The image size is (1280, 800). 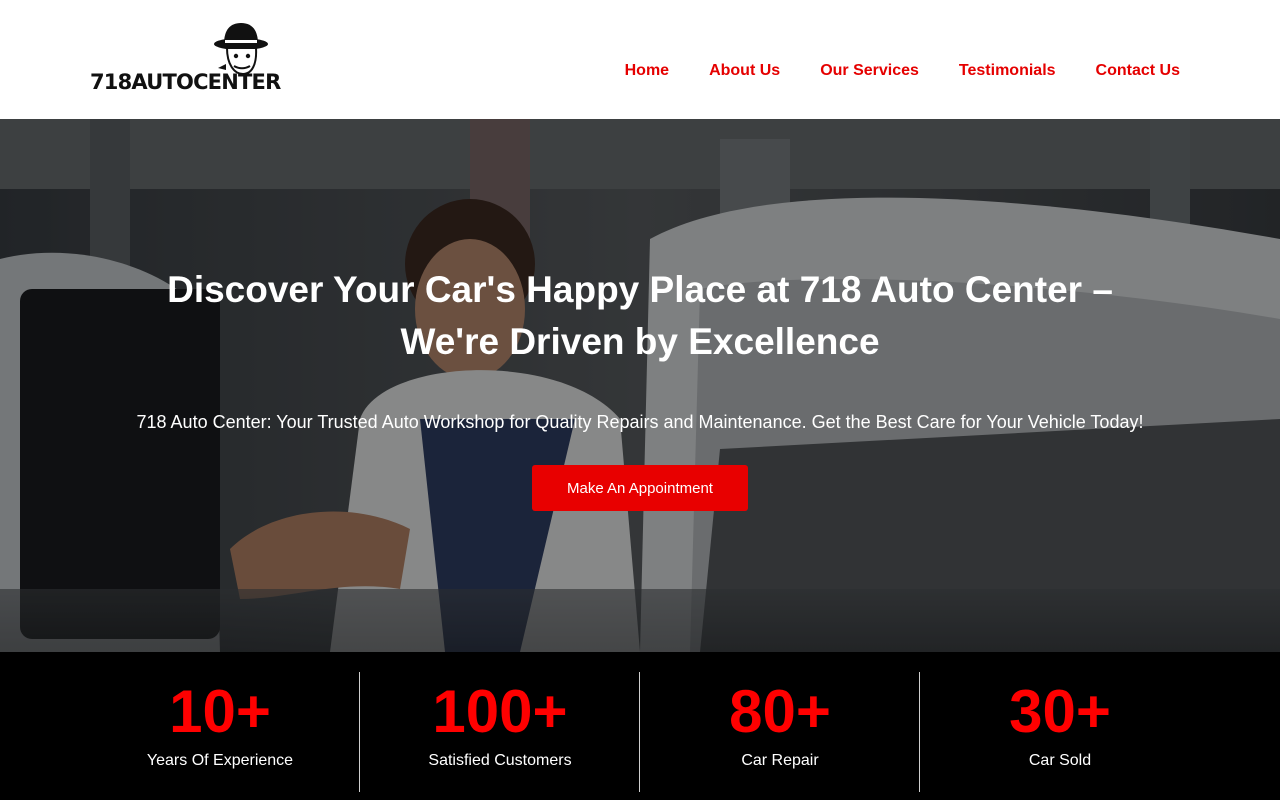 I want to click on nav-about-us: About Us, so click(x=744, y=71).